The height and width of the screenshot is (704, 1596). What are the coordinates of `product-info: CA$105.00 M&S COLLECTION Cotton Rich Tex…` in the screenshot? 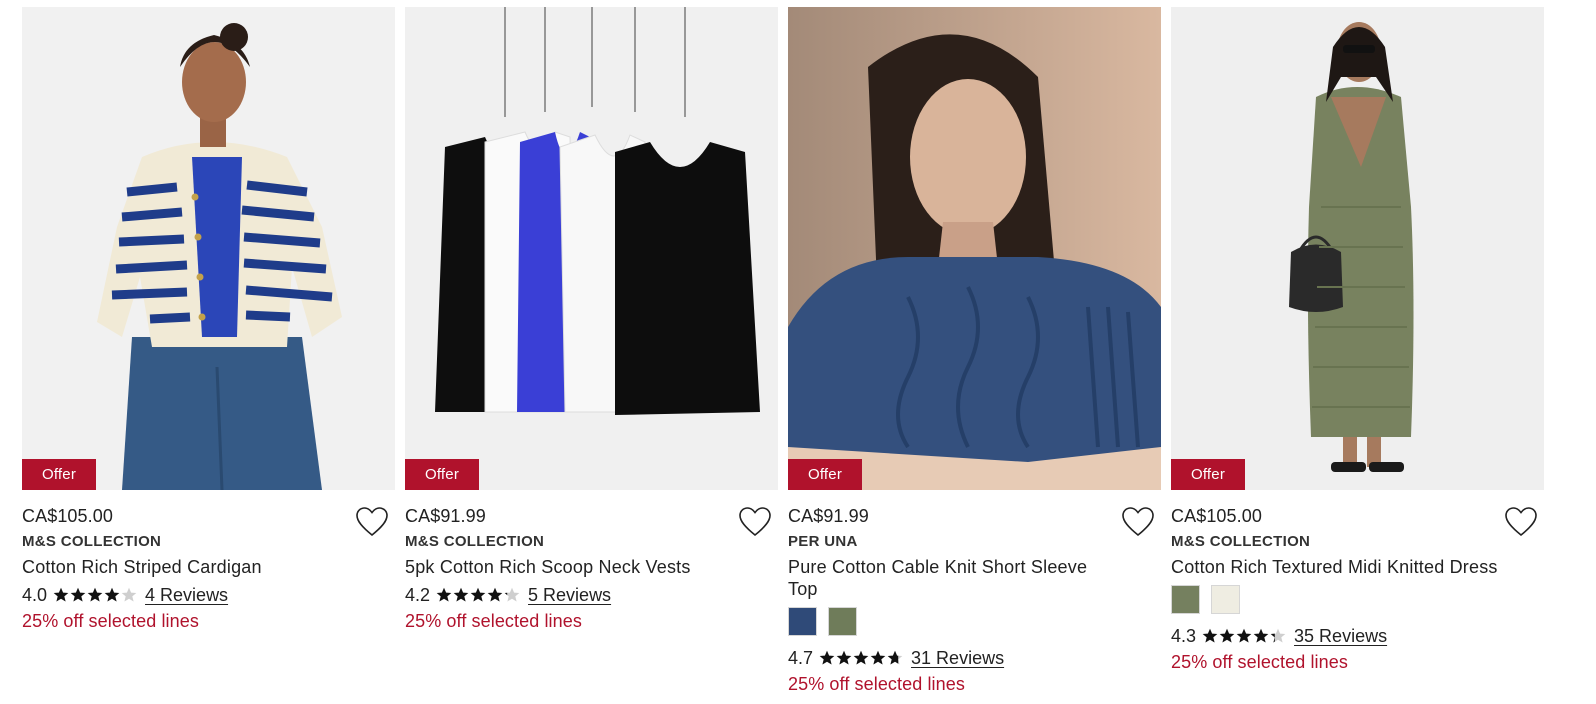 It's located at (1357, 581).